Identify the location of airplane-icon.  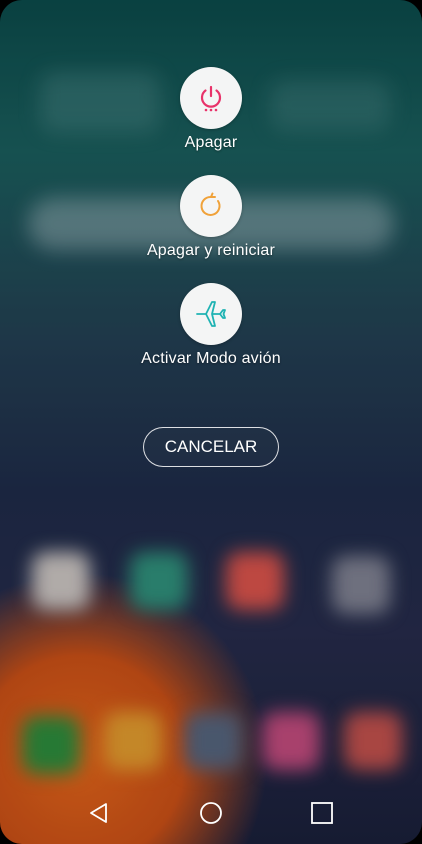
(211, 314).